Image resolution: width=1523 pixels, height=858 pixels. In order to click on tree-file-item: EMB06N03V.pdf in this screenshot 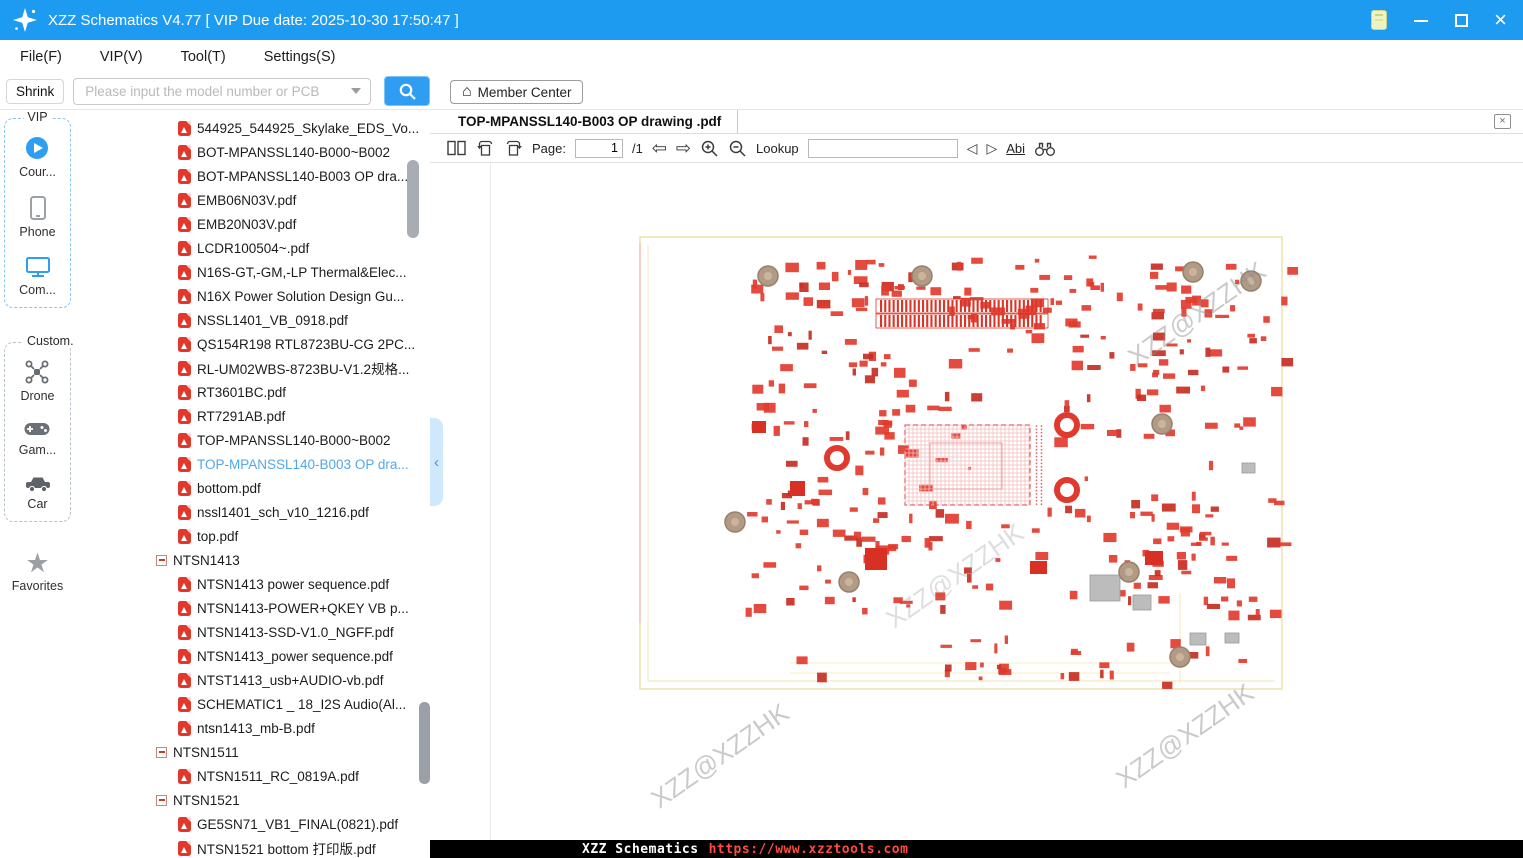, I will do `click(252, 200)`.